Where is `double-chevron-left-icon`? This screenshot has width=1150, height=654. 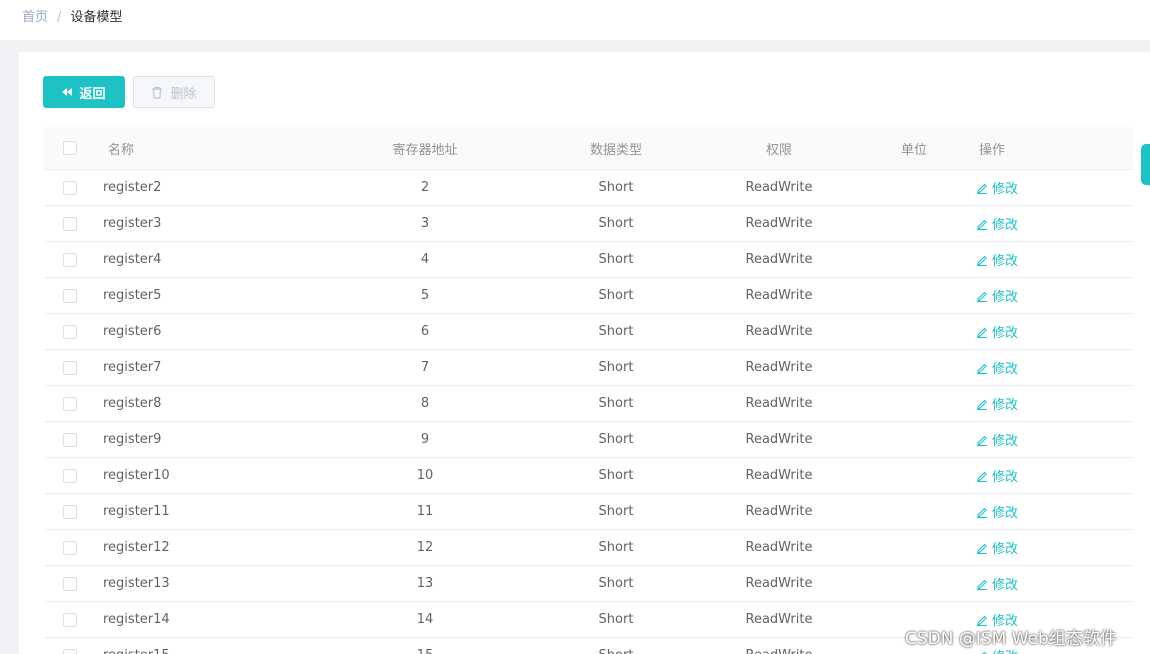
double-chevron-left-icon is located at coordinates (67, 92).